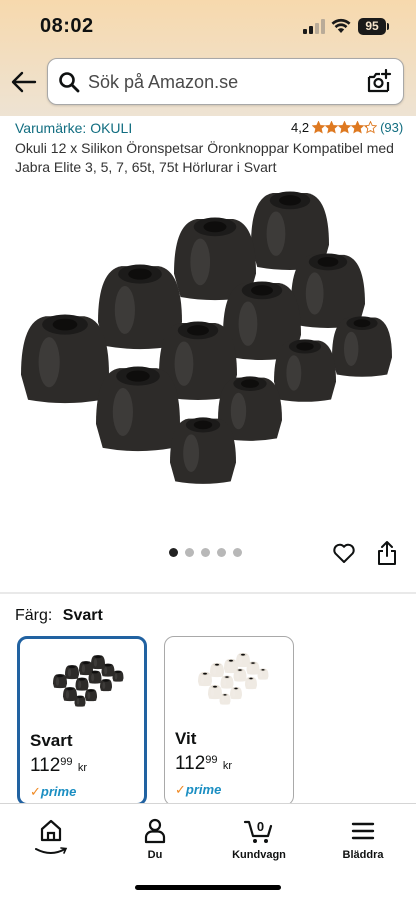  Describe the element at coordinates (223, 82) in the screenshot. I see `search-input` at that location.